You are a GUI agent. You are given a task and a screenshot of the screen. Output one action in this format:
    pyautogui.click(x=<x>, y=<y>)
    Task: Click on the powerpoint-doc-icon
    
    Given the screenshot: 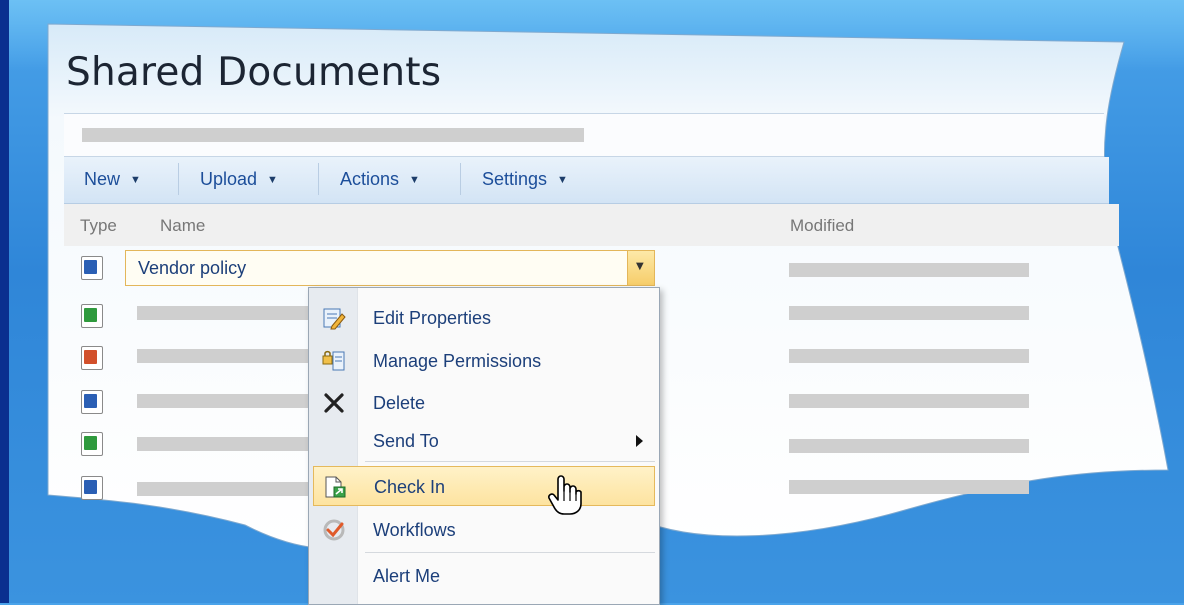 What is the action you would take?
    pyautogui.click(x=92, y=358)
    